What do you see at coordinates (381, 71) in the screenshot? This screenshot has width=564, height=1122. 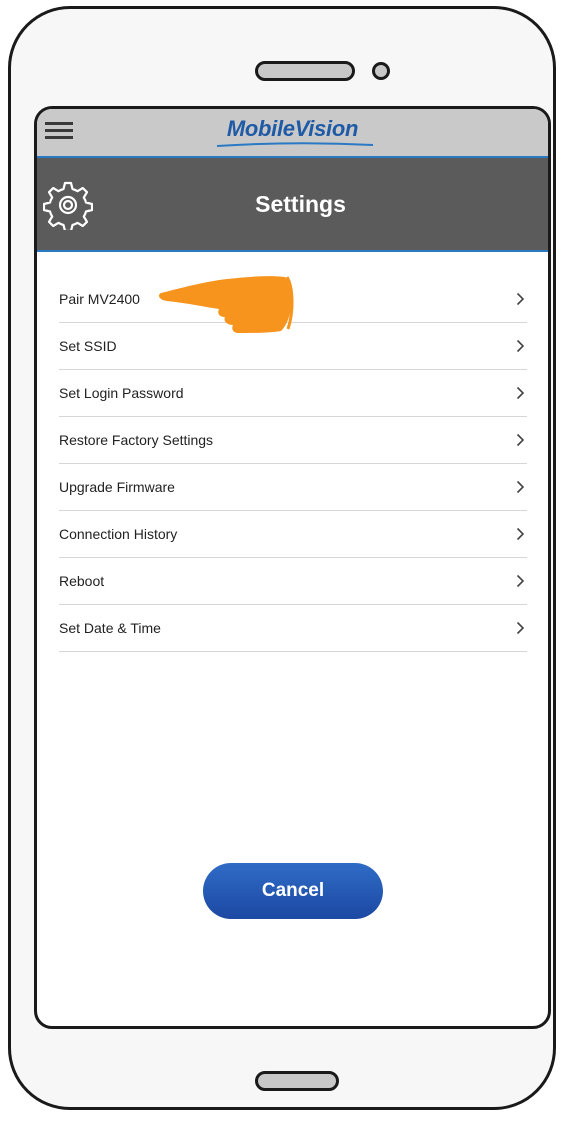 I see `front-camera` at bounding box center [381, 71].